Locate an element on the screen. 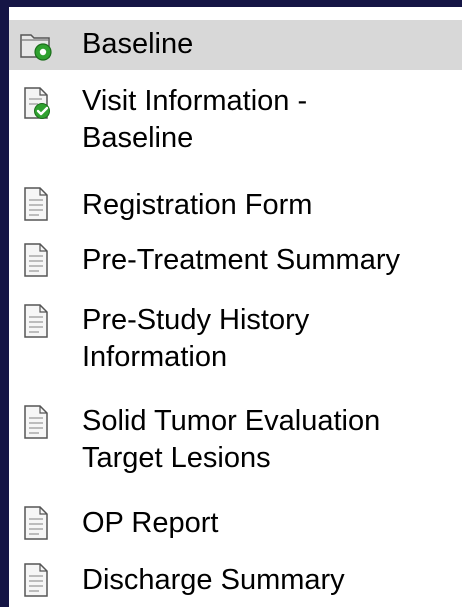 This screenshot has width=462, height=607. tree-item-solid-tumor-evaluation-target-lesions: Solid Tumor Evaluation Target Lesions is located at coordinates (235, 442).